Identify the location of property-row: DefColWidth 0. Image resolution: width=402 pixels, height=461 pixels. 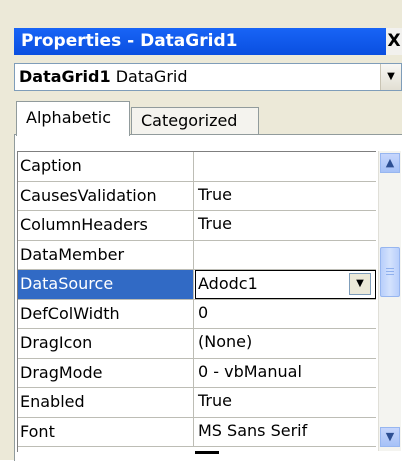
(197, 314).